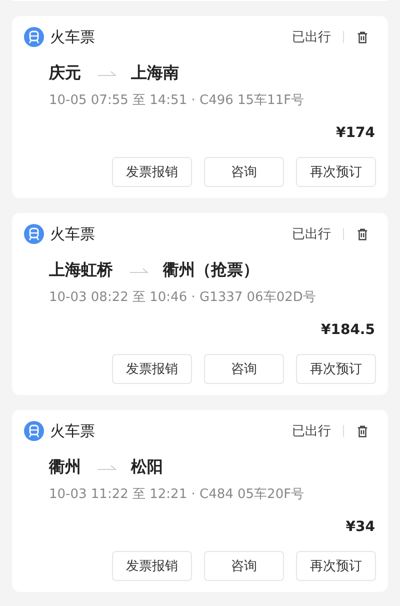 Image resolution: width=400 pixels, height=606 pixels. Describe the element at coordinates (211, 270) in the screenshot. I see `arrival-station: 衢州（抢票）` at that location.